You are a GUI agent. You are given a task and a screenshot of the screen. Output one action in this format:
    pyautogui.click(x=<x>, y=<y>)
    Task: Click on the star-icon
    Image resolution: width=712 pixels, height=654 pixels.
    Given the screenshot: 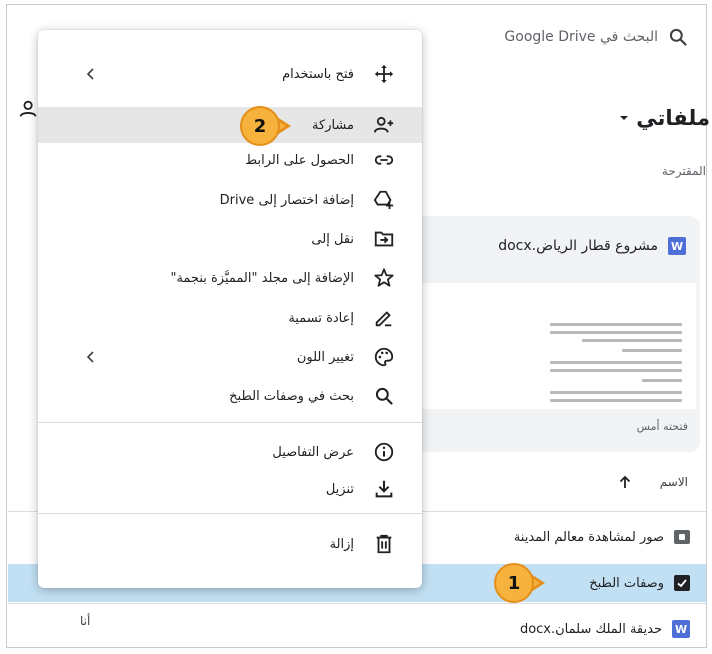 What is the action you would take?
    pyautogui.click(x=384, y=278)
    